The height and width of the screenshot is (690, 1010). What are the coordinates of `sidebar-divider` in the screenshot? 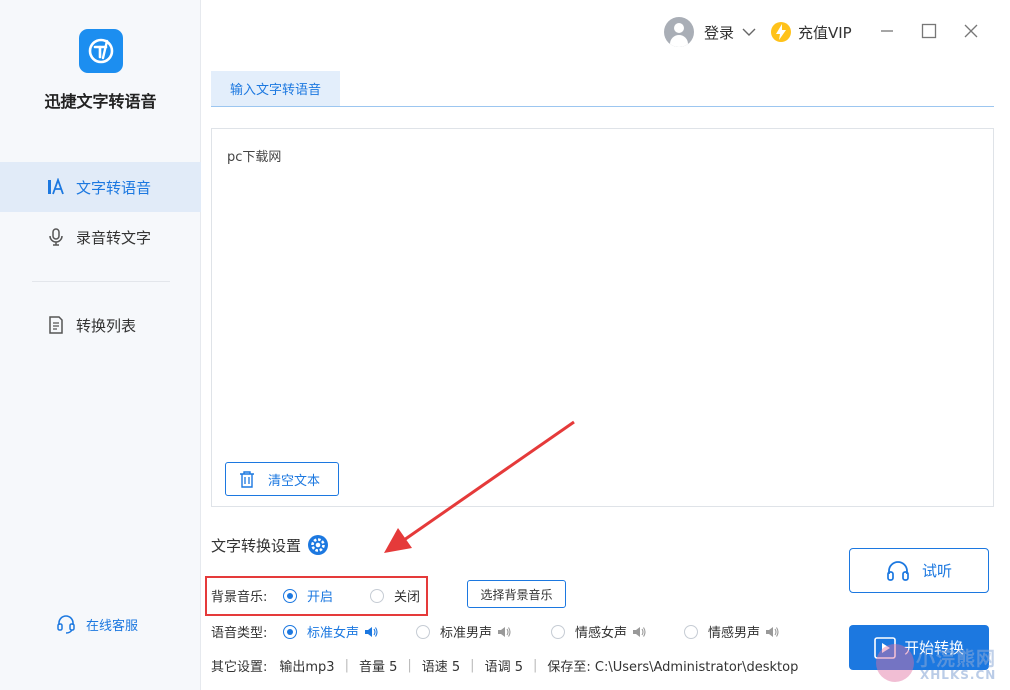 It's located at (101, 281).